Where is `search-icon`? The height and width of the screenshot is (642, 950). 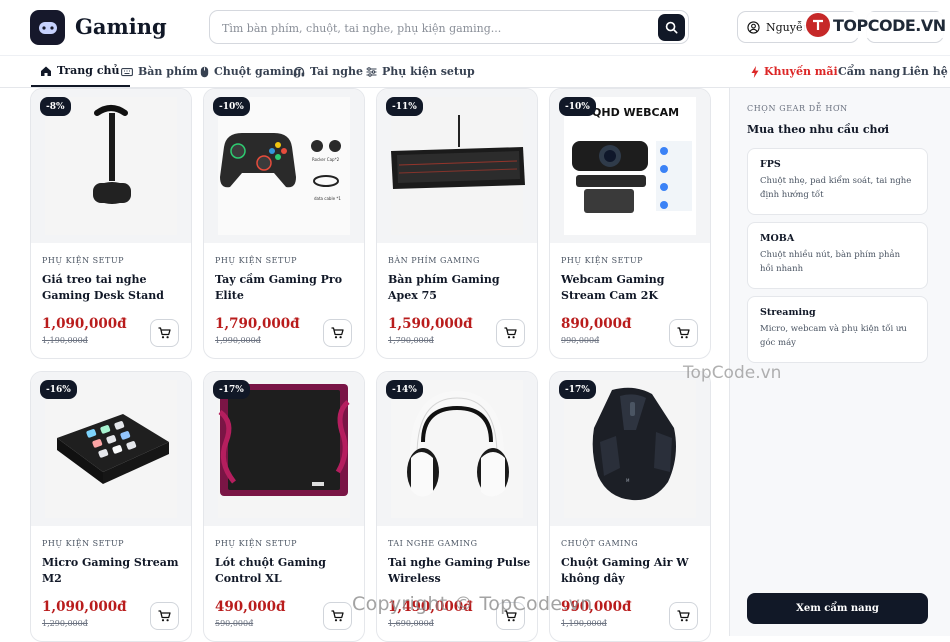 search-icon is located at coordinates (671, 27).